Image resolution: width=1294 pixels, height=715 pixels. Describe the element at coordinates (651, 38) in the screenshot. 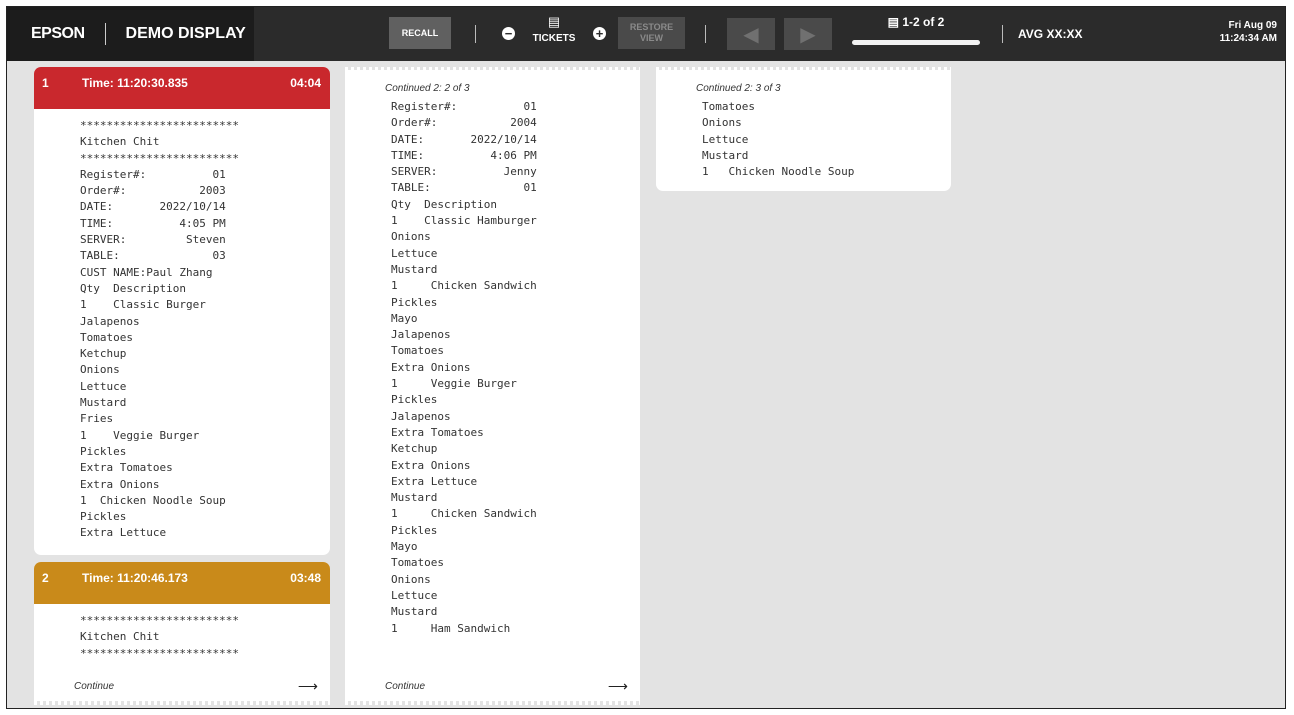

I see `restore-label-line2: VIEW` at that location.